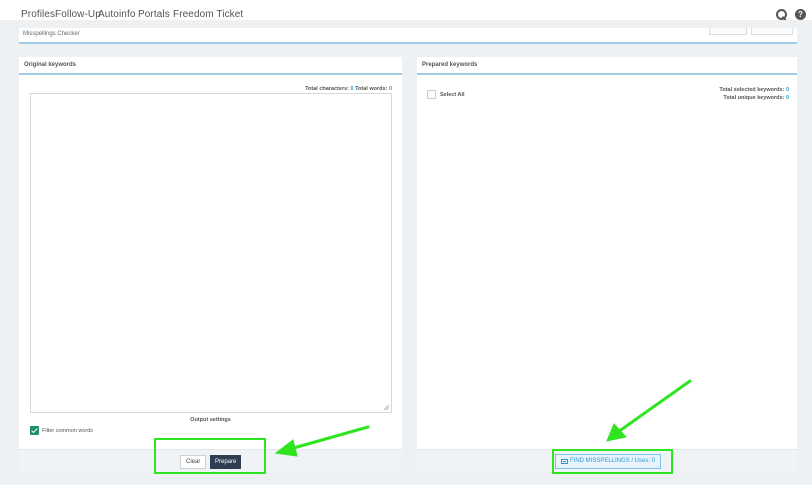 This screenshot has height=485, width=812. What do you see at coordinates (327, 89) in the screenshot?
I see `total-characters-label: Total characters:` at bounding box center [327, 89].